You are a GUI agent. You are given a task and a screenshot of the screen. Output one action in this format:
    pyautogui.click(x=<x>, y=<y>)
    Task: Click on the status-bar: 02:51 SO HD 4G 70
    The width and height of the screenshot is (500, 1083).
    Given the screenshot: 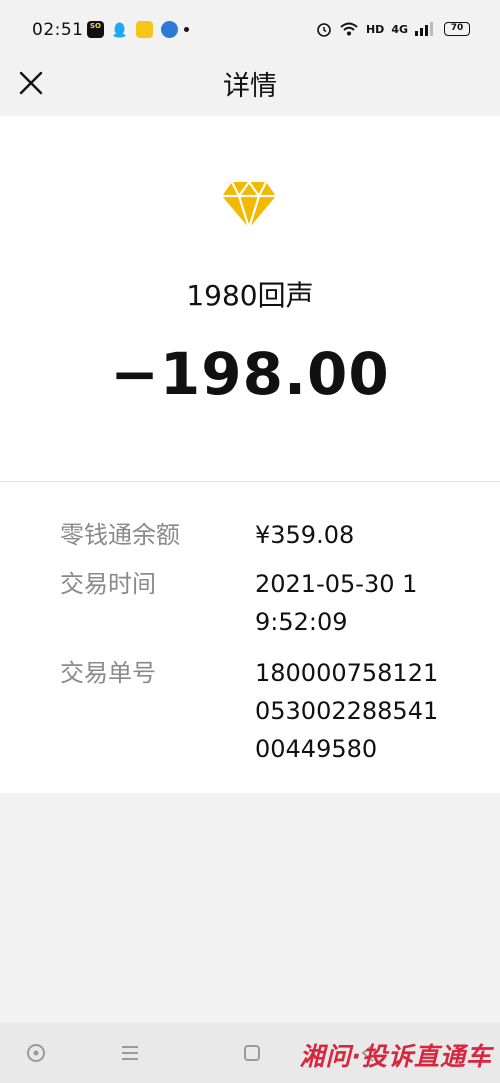 What is the action you would take?
    pyautogui.click(x=250, y=30)
    